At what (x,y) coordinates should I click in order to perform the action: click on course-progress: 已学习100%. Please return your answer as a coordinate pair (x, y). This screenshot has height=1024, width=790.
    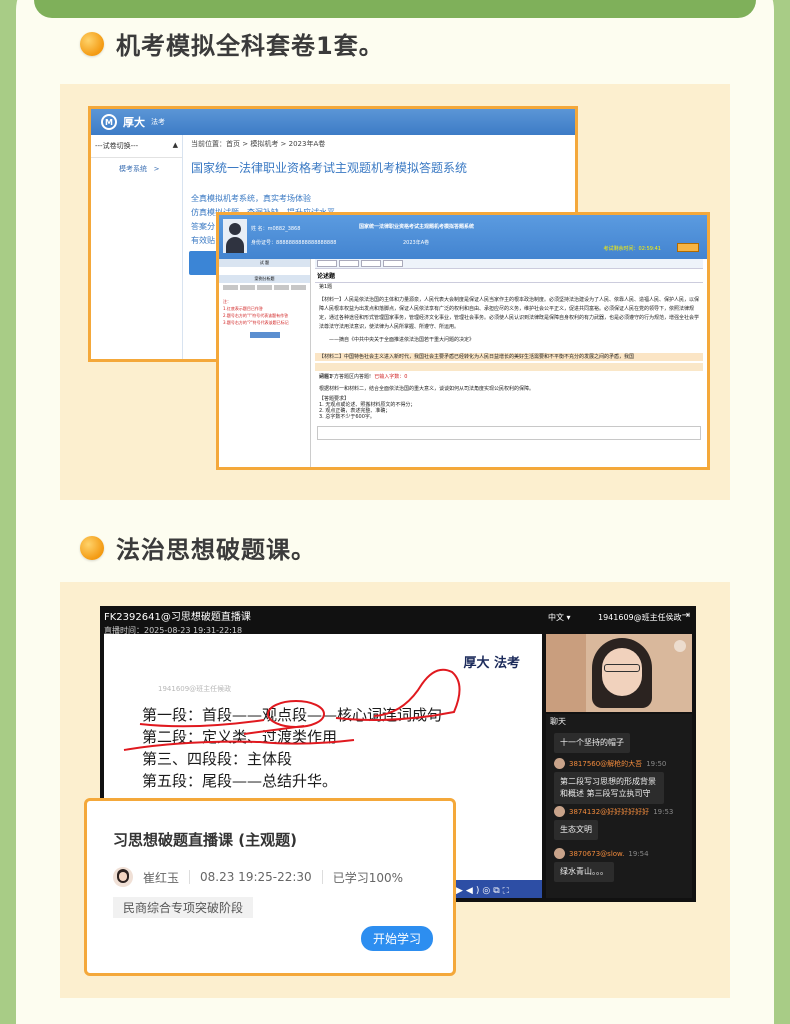
    Looking at the image, I should click on (367, 877).